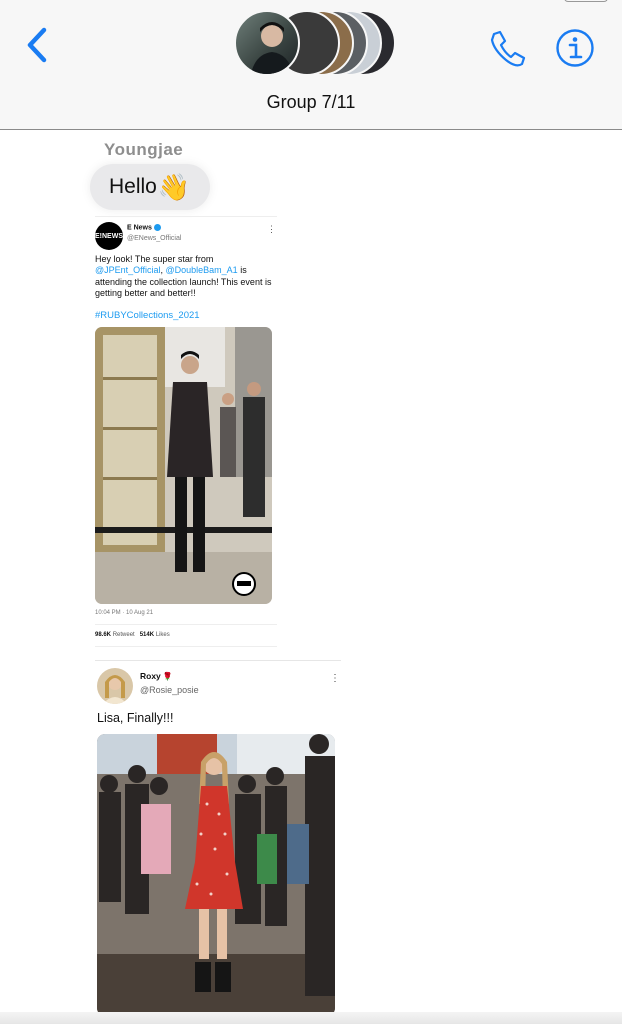 Image resolution: width=622 pixels, height=1024 pixels. What do you see at coordinates (154, 238) in the screenshot?
I see `tweet-author-handle: @ENews_Official` at bounding box center [154, 238].